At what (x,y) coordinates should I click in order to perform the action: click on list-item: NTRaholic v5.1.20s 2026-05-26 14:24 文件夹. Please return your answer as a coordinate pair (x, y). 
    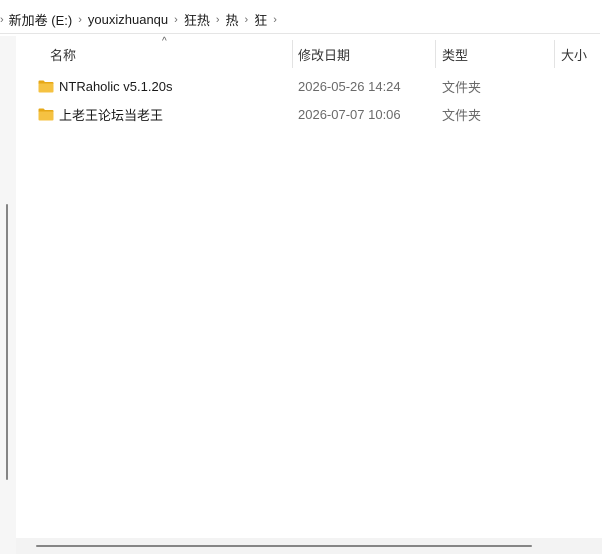
    Looking at the image, I should click on (309, 86).